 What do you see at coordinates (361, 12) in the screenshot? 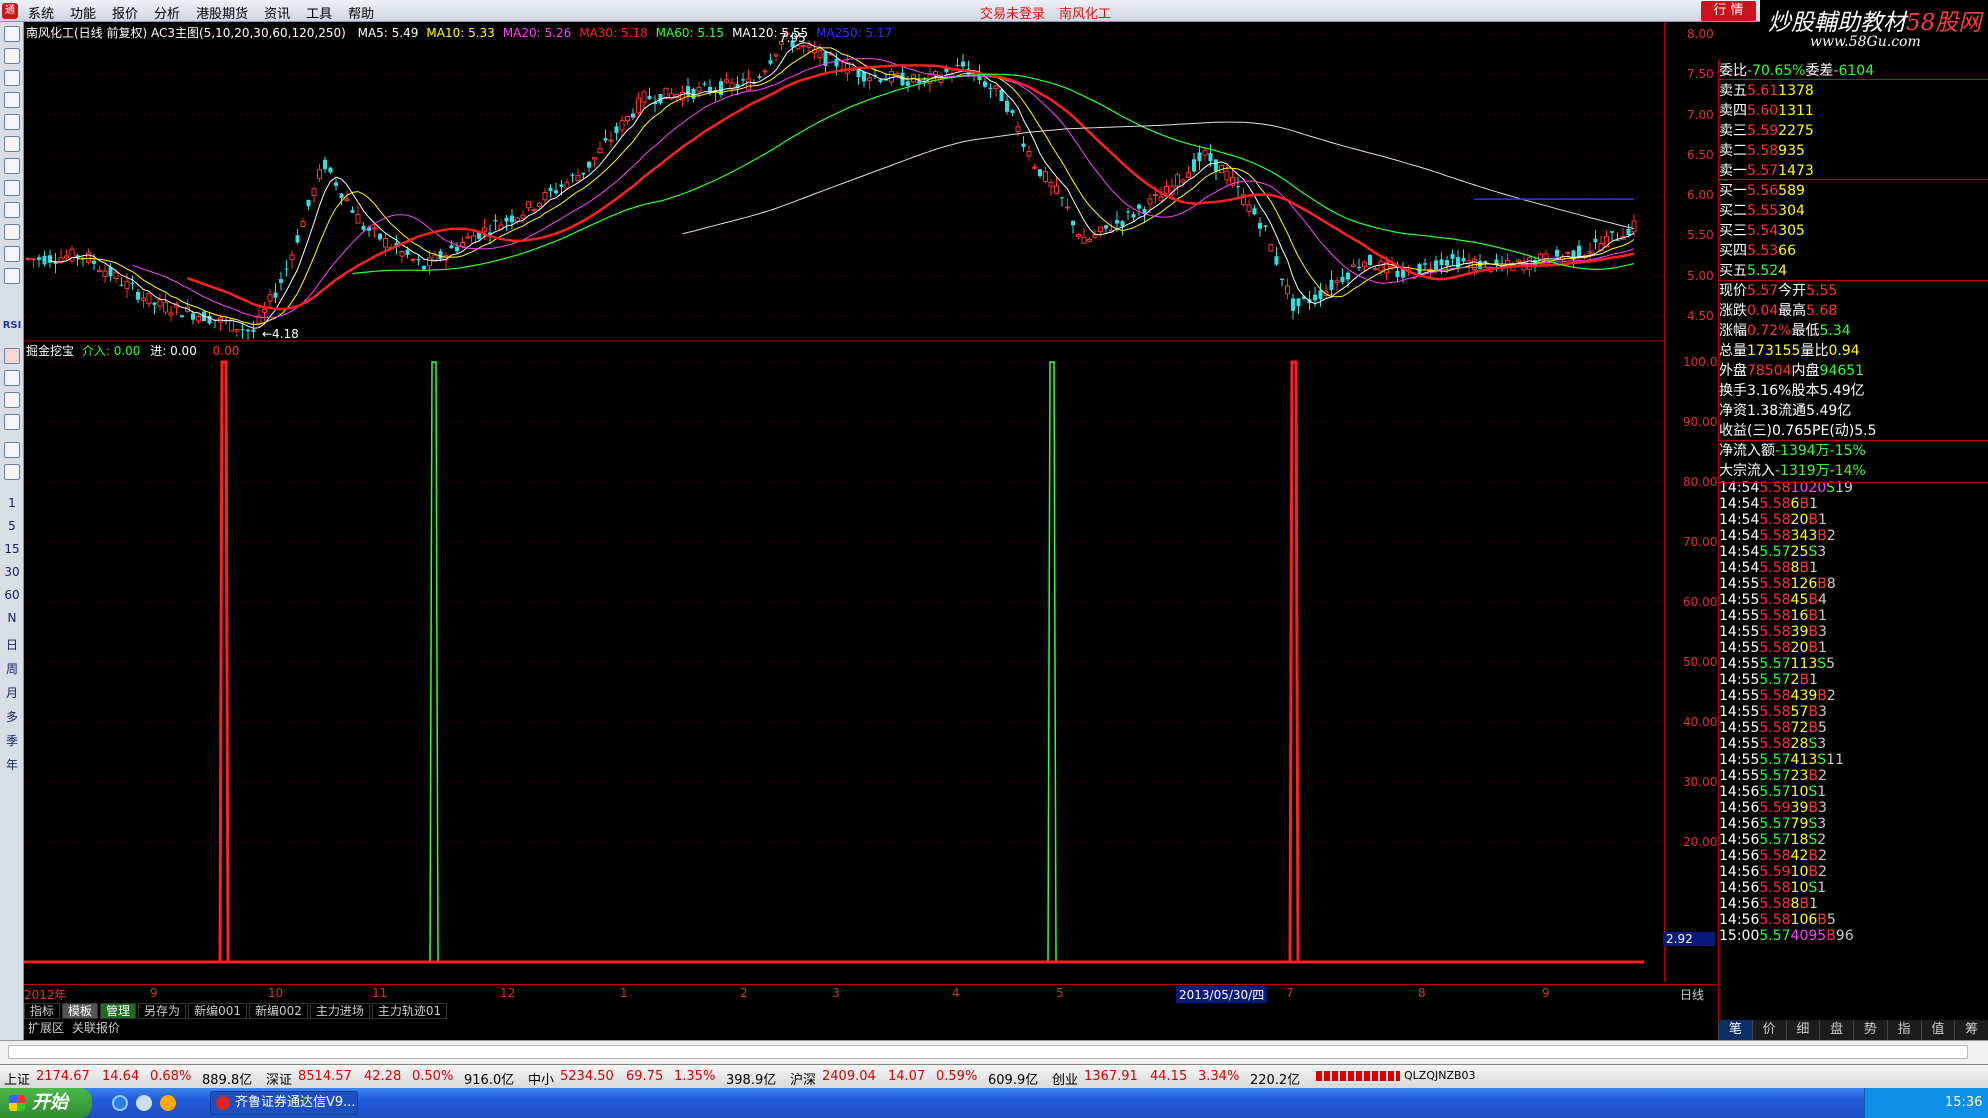
I see `menu-item-help: 帮助` at bounding box center [361, 12].